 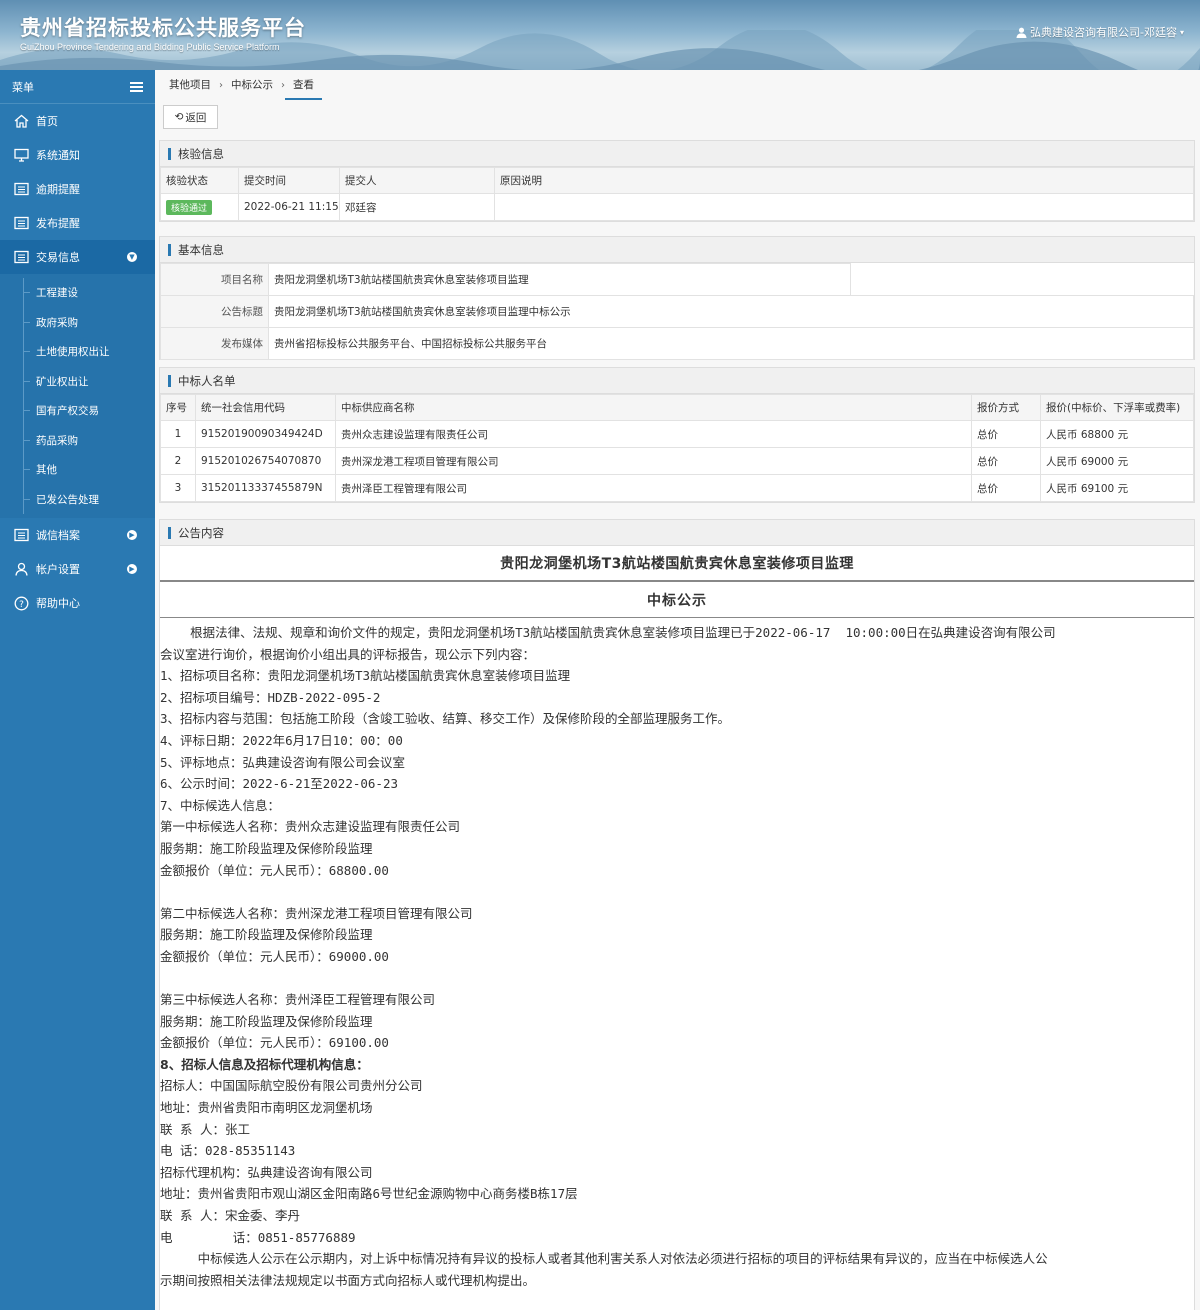 What do you see at coordinates (214, 311) in the screenshot?
I see `field-label: 公告标题` at bounding box center [214, 311].